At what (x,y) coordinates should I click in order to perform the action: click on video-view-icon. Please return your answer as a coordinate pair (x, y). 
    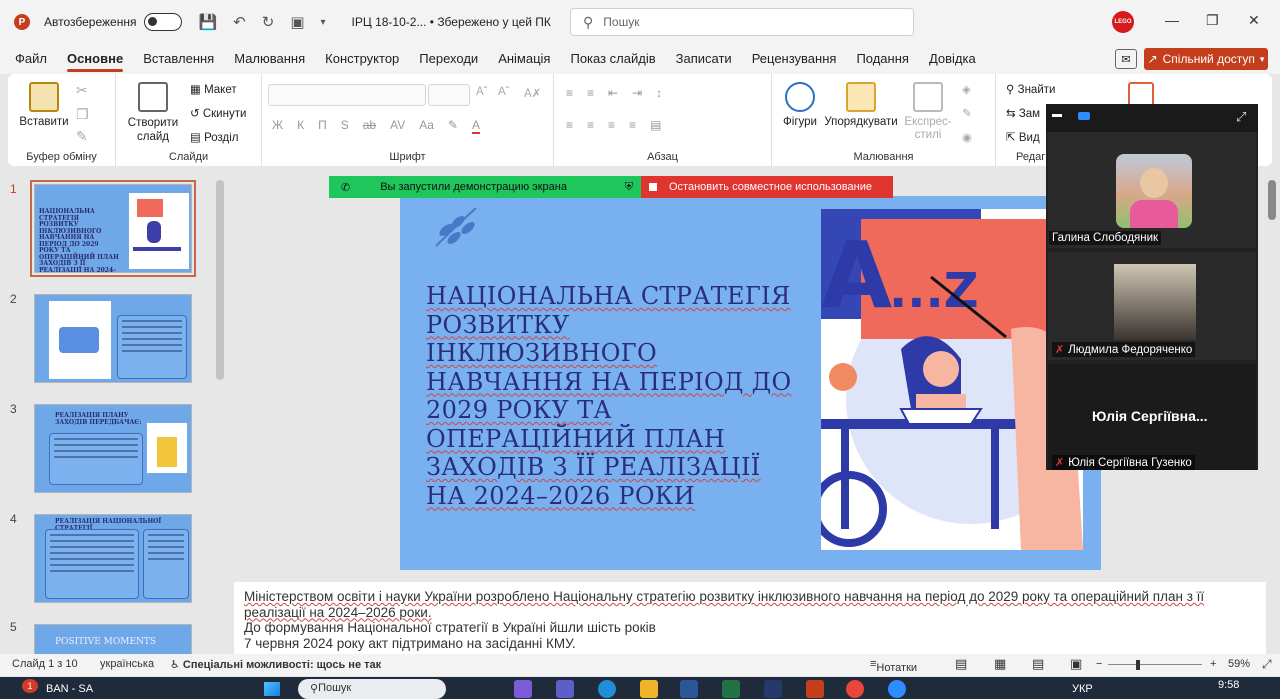
    Looking at the image, I should click on (1084, 116).